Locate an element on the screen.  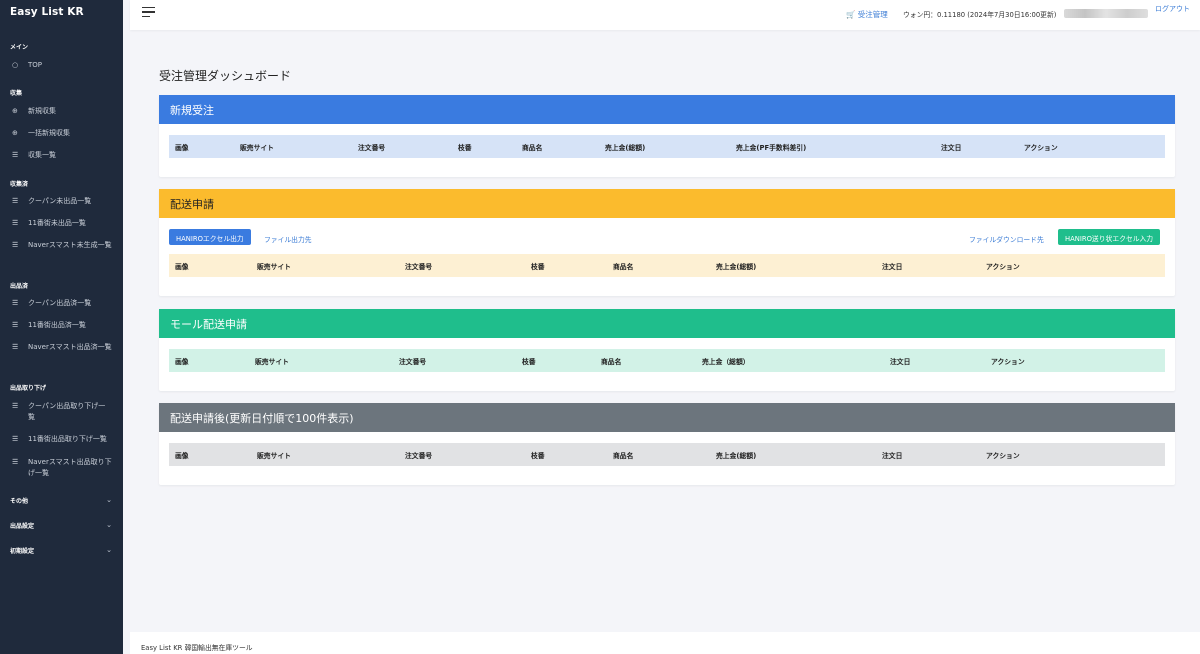
table-header: 画像 販売サイト 注文番号 枝番 商品名 売上金（総額） 注文日 アクション is located at coordinates (667, 360).